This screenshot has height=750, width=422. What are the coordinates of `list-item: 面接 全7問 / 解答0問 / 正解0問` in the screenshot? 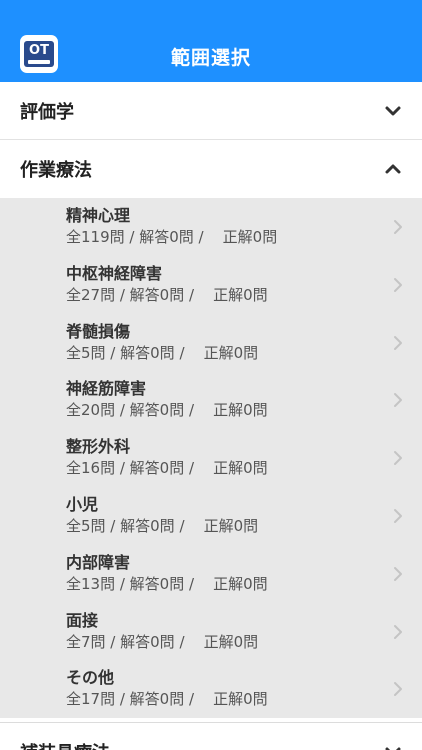 It's located at (211, 632).